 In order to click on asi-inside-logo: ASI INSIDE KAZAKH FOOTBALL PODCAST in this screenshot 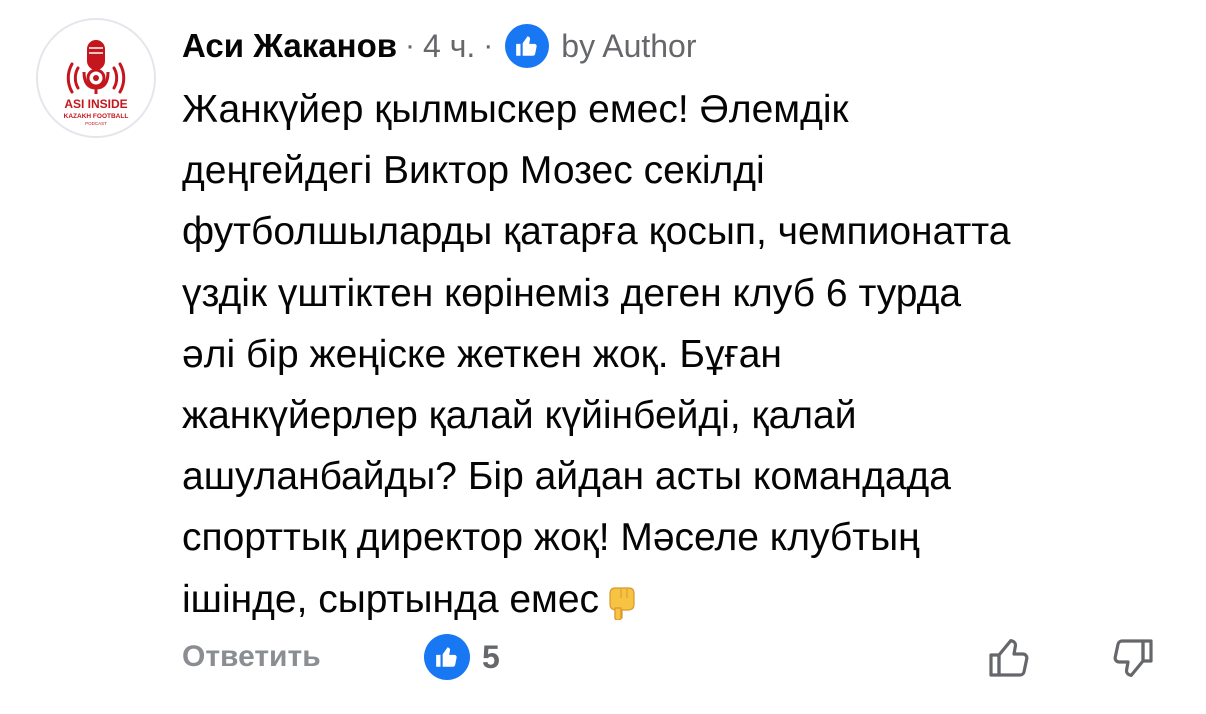, I will do `click(96, 78)`.